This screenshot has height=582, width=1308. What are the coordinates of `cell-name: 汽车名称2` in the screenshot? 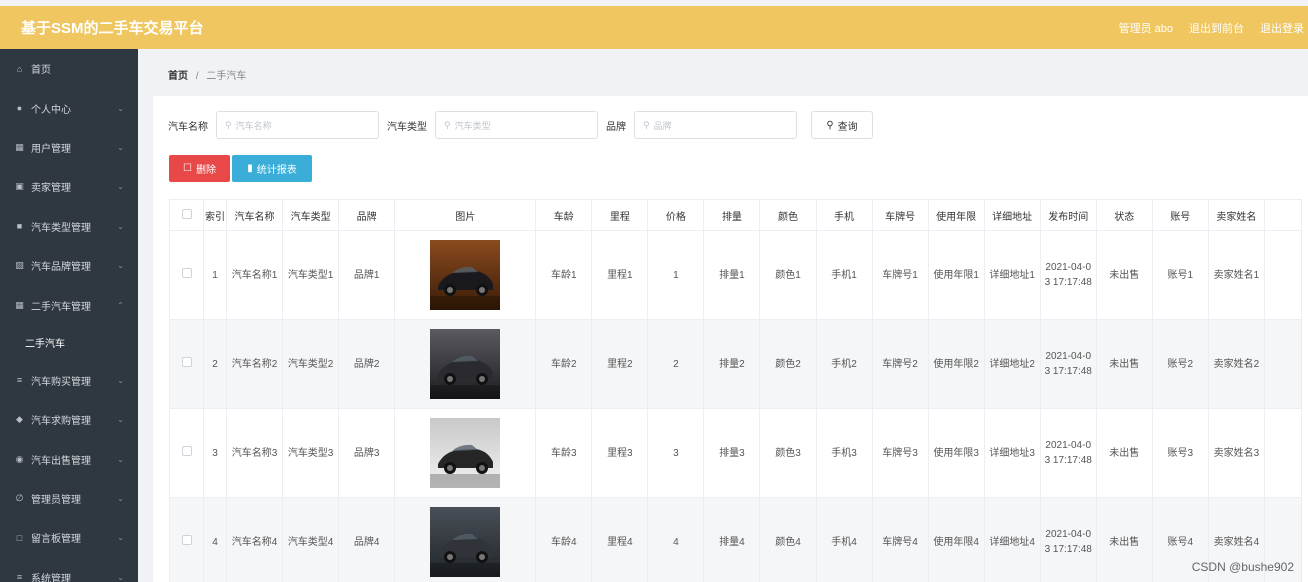 It's located at (255, 364).